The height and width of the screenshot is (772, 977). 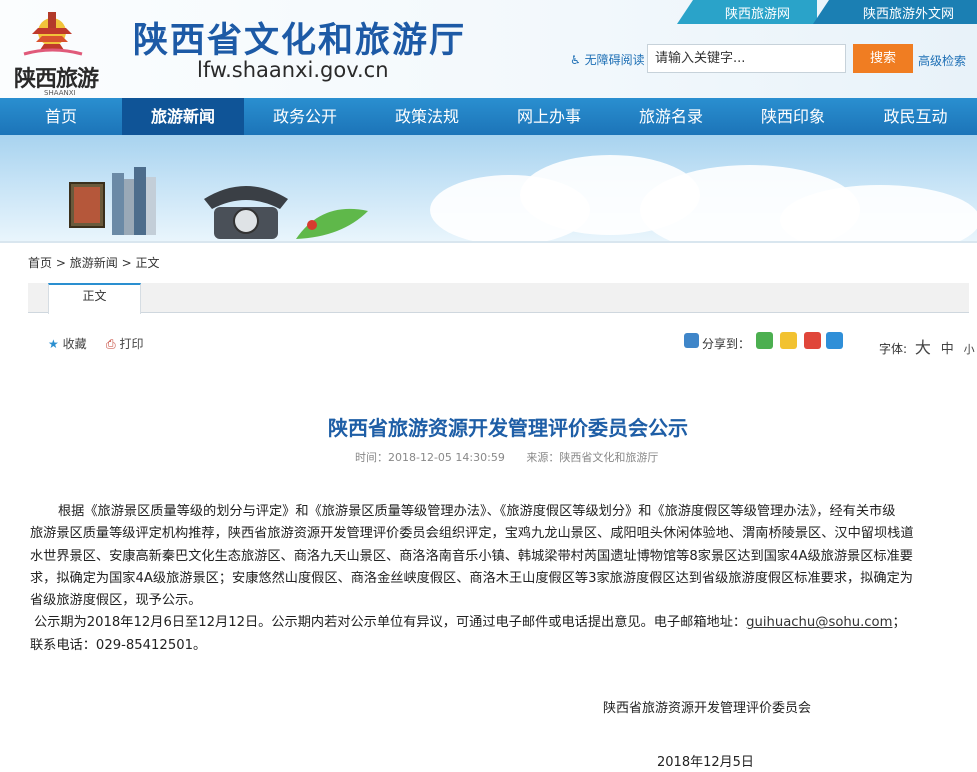 I want to click on divider, so click(x=488, y=242).